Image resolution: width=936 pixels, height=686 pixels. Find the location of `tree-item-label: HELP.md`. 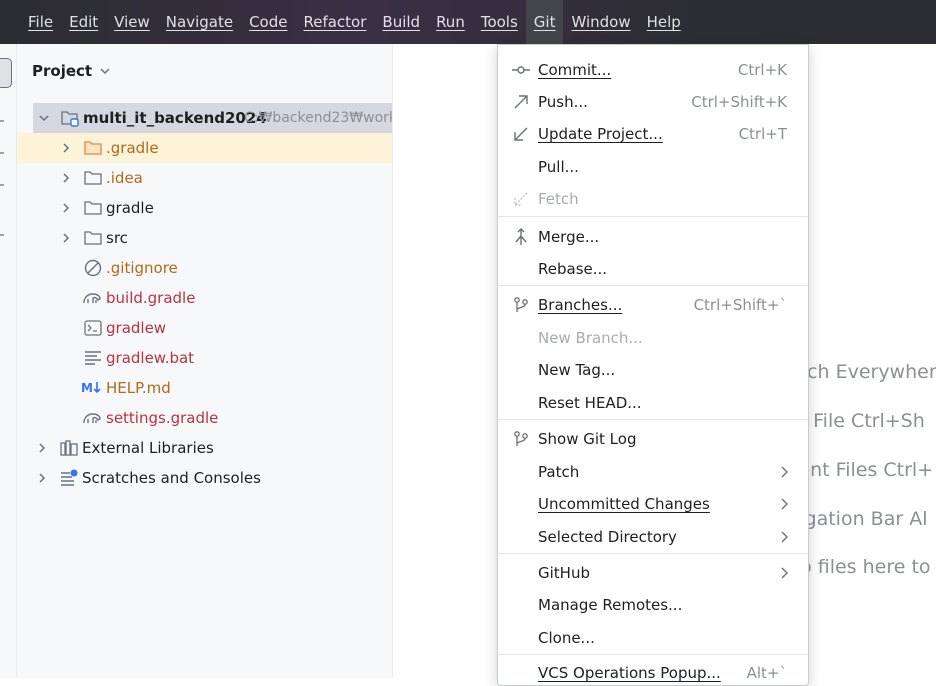

tree-item-label: HELP.md is located at coordinates (138, 388).